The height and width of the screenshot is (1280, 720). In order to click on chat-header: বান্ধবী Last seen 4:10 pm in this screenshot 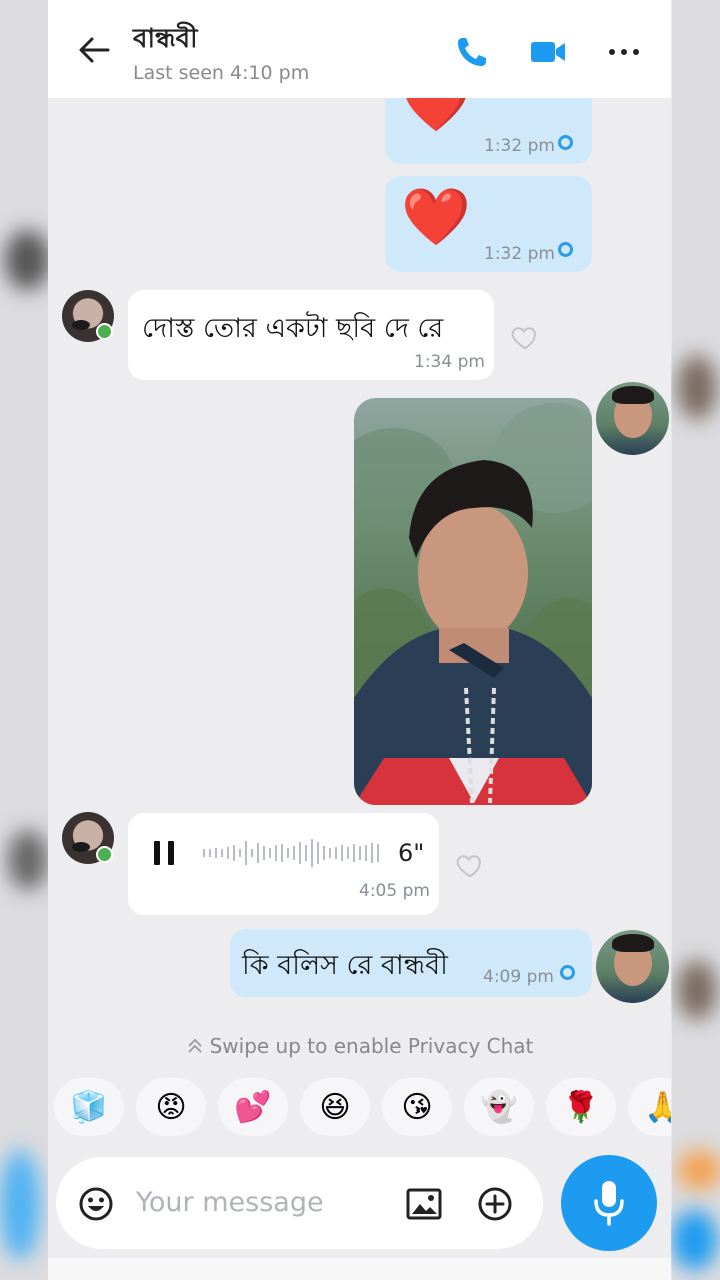, I will do `click(359, 49)`.